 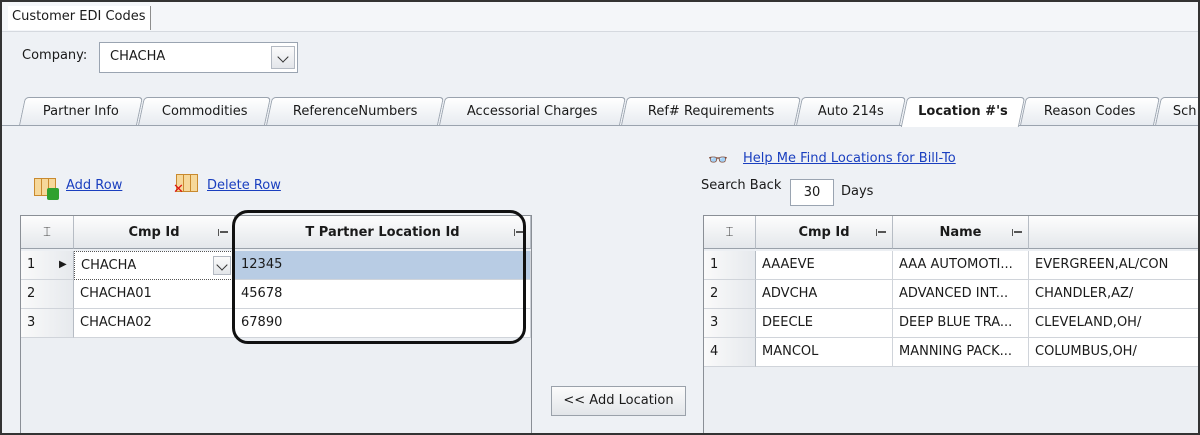 What do you see at coordinates (730, 352) in the screenshot?
I see `row-number: 4` at bounding box center [730, 352].